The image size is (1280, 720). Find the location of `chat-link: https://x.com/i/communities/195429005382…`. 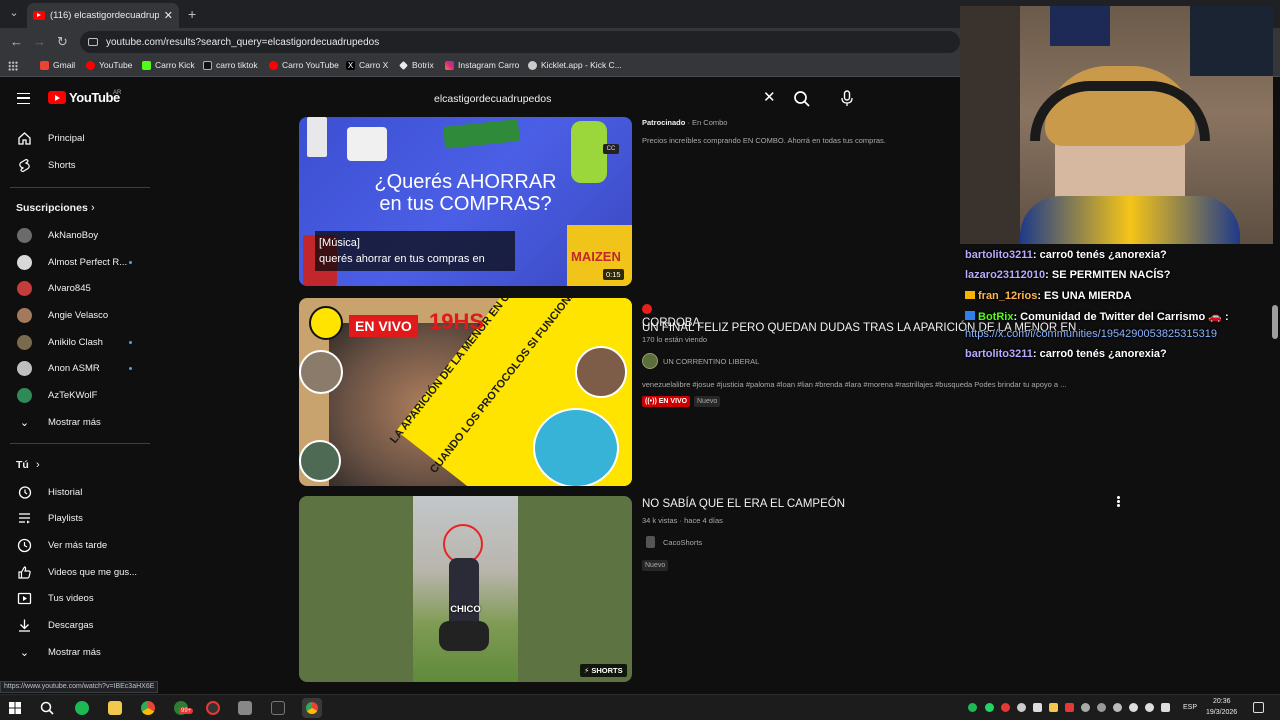

chat-link: https://x.com/i/communities/195429005382… is located at coordinates (1091, 334).